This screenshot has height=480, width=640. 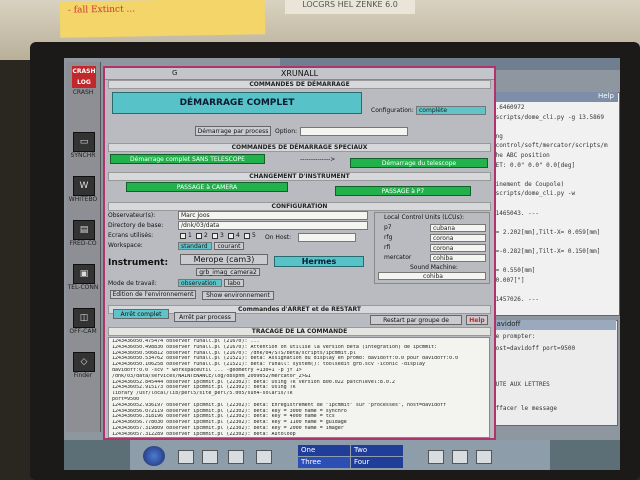 What do you see at coordinates (84, 186) in the screenshot?
I see `whiteboard-icon: W` at bounding box center [84, 186].